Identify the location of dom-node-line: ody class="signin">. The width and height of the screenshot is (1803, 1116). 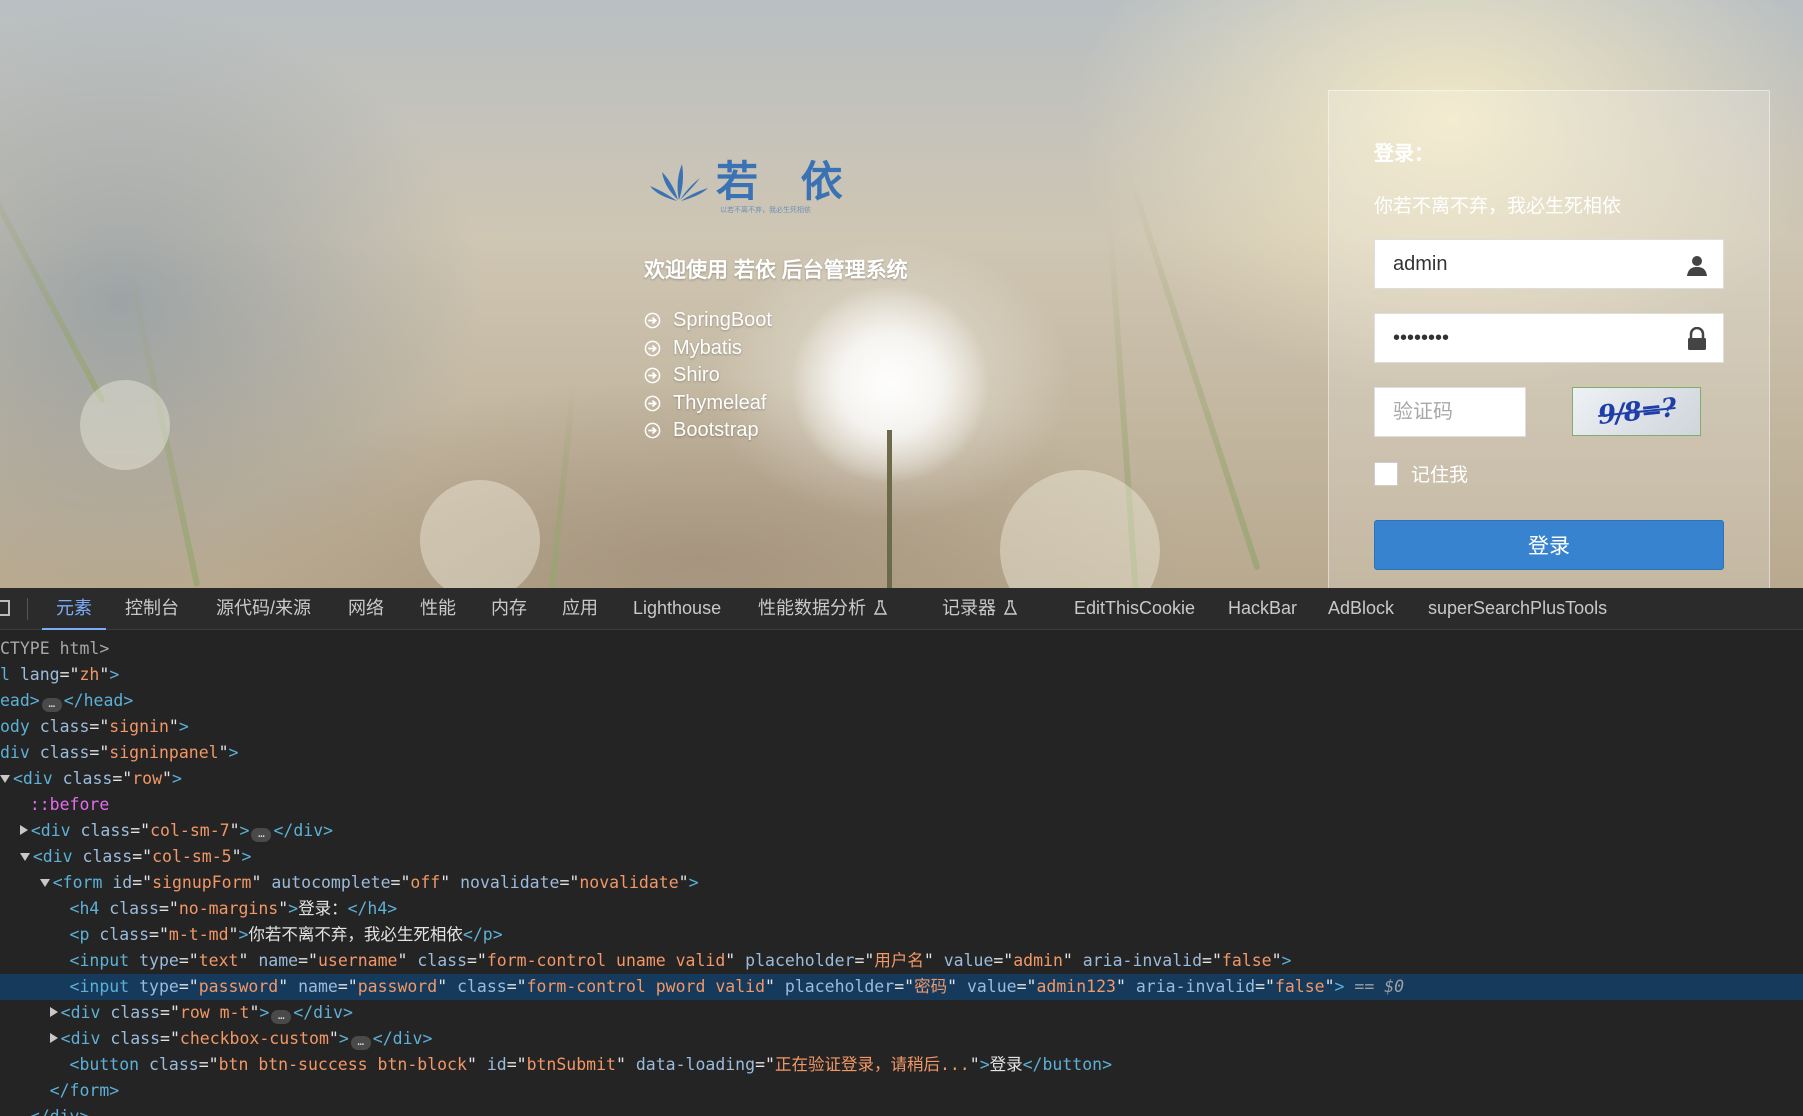
(901, 727).